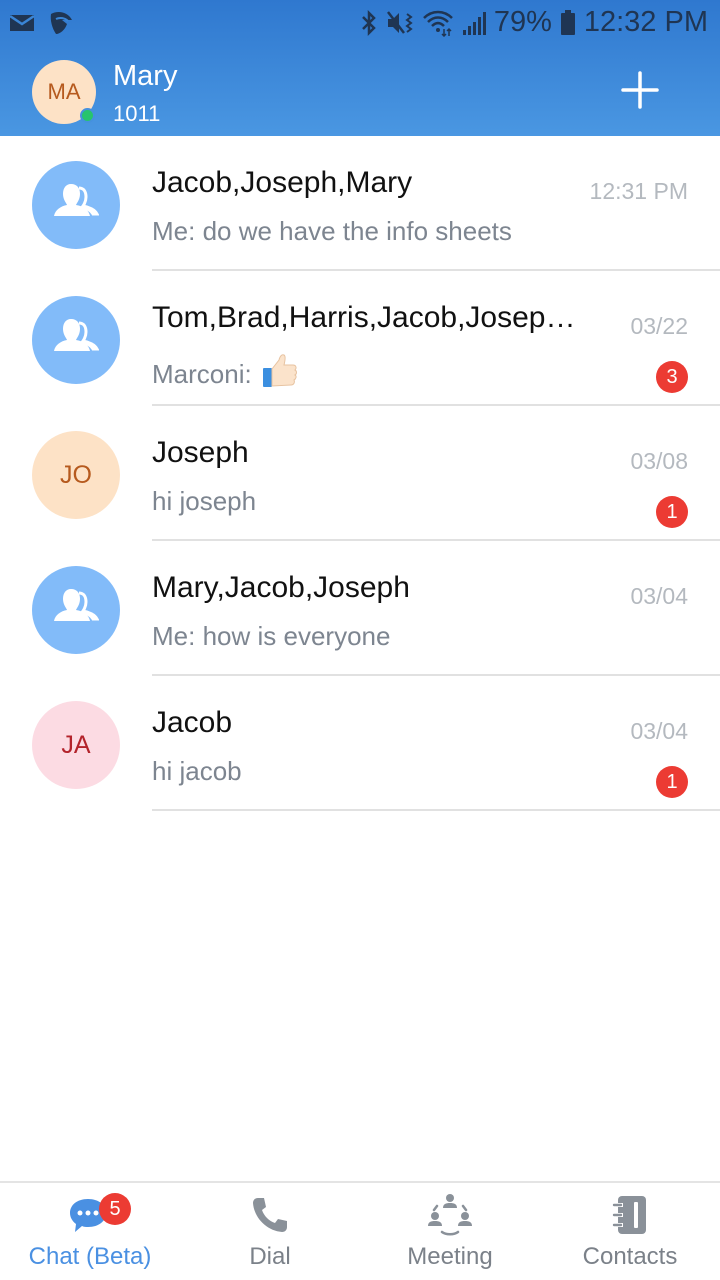  Describe the element at coordinates (436, 810) in the screenshot. I see `row-divider` at that location.